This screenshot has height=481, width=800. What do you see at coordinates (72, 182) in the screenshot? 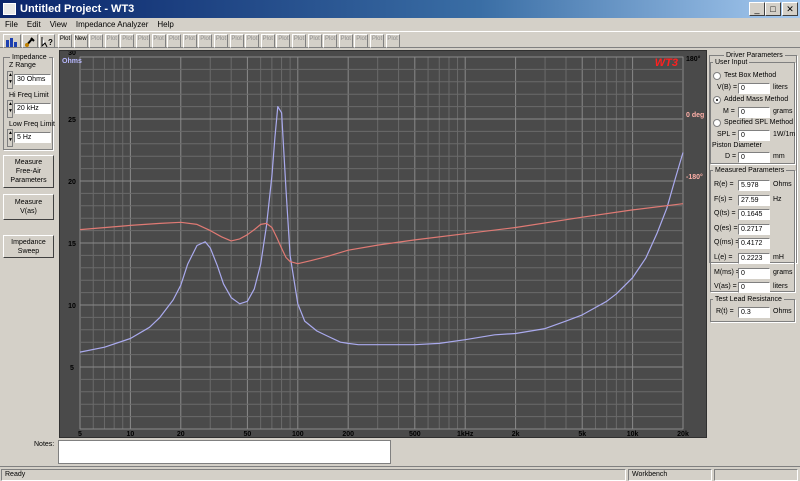
I see `y-tick-label: 20` at bounding box center [72, 182].